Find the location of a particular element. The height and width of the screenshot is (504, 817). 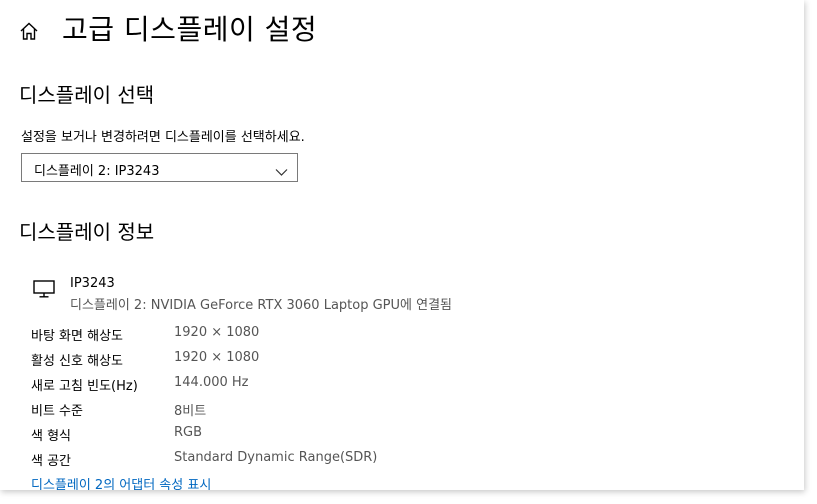

chevron-down-icon is located at coordinates (281, 169).